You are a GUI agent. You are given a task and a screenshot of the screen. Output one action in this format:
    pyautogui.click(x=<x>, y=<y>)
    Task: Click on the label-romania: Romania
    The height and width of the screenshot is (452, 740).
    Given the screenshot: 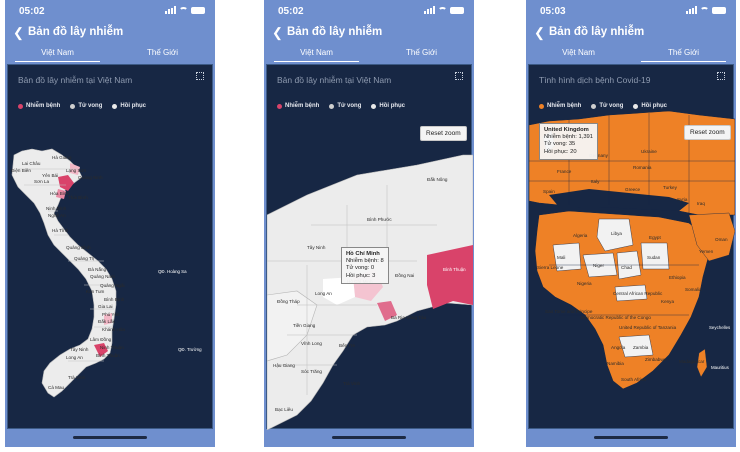 What is the action you would take?
    pyautogui.click(x=642, y=167)
    